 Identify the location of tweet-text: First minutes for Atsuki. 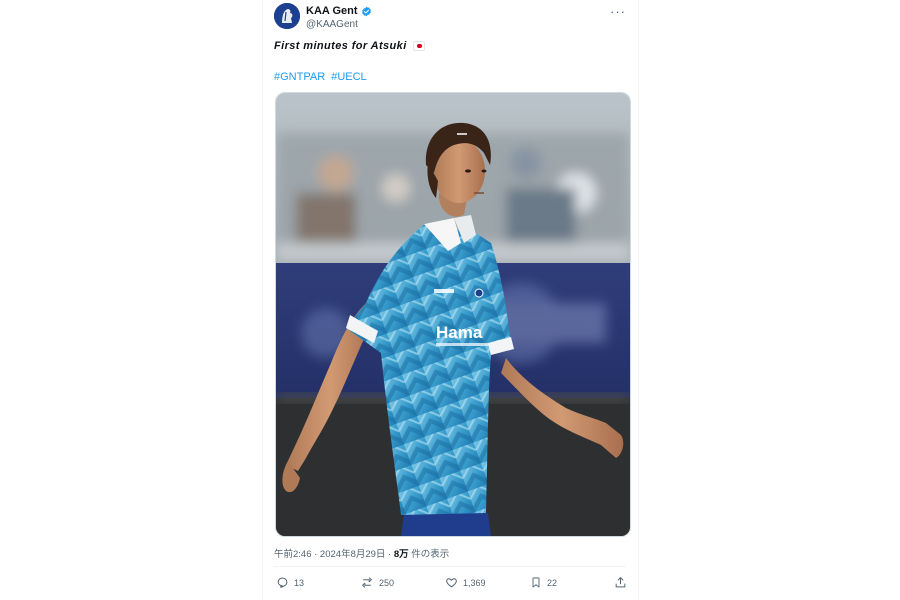
(340, 46).